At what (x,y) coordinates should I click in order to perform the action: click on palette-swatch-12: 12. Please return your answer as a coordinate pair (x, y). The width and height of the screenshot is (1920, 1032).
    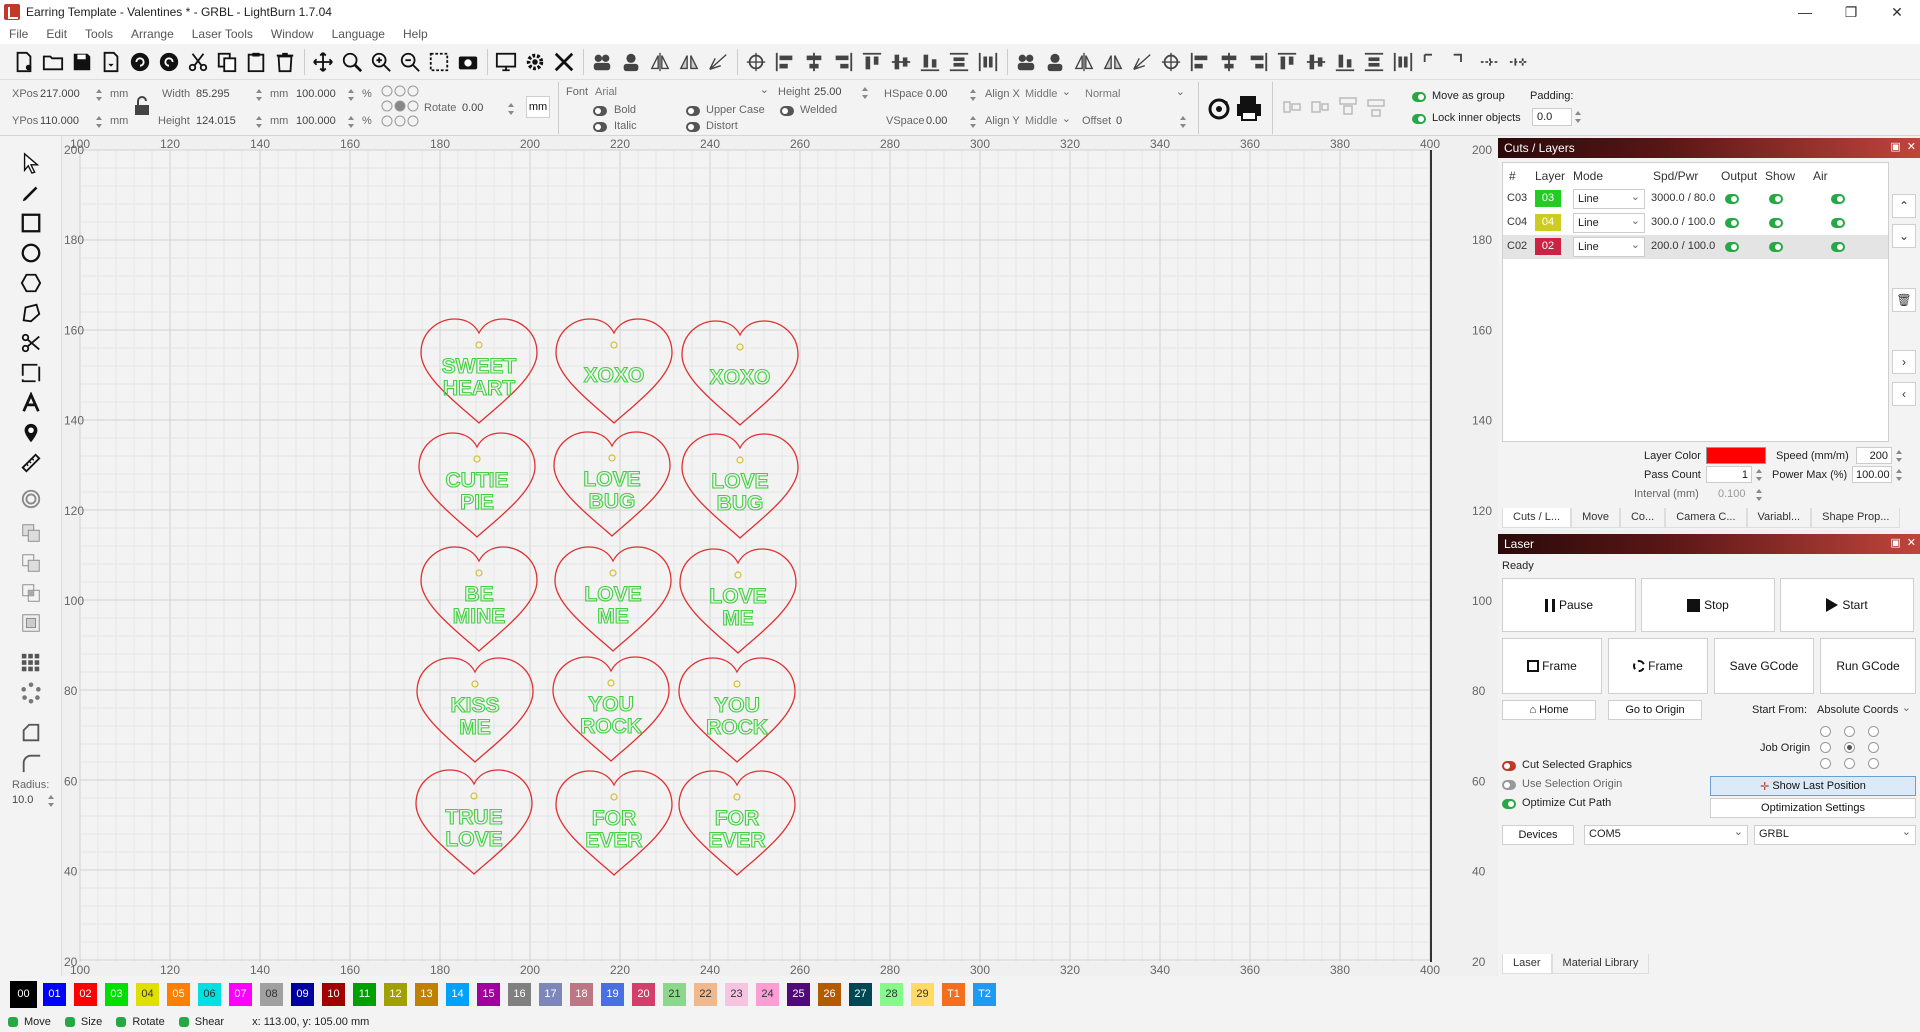
    Looking at the image, I should click on (395, 994).